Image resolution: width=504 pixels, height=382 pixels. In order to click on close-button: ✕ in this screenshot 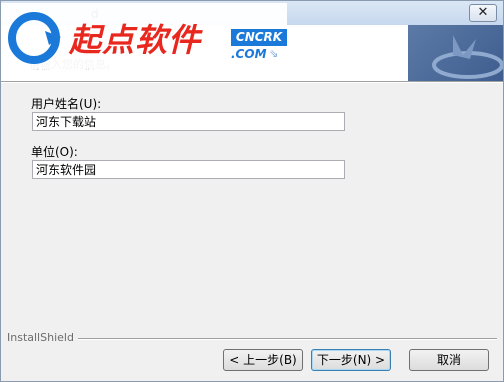, I will do `click(483, 13)`.